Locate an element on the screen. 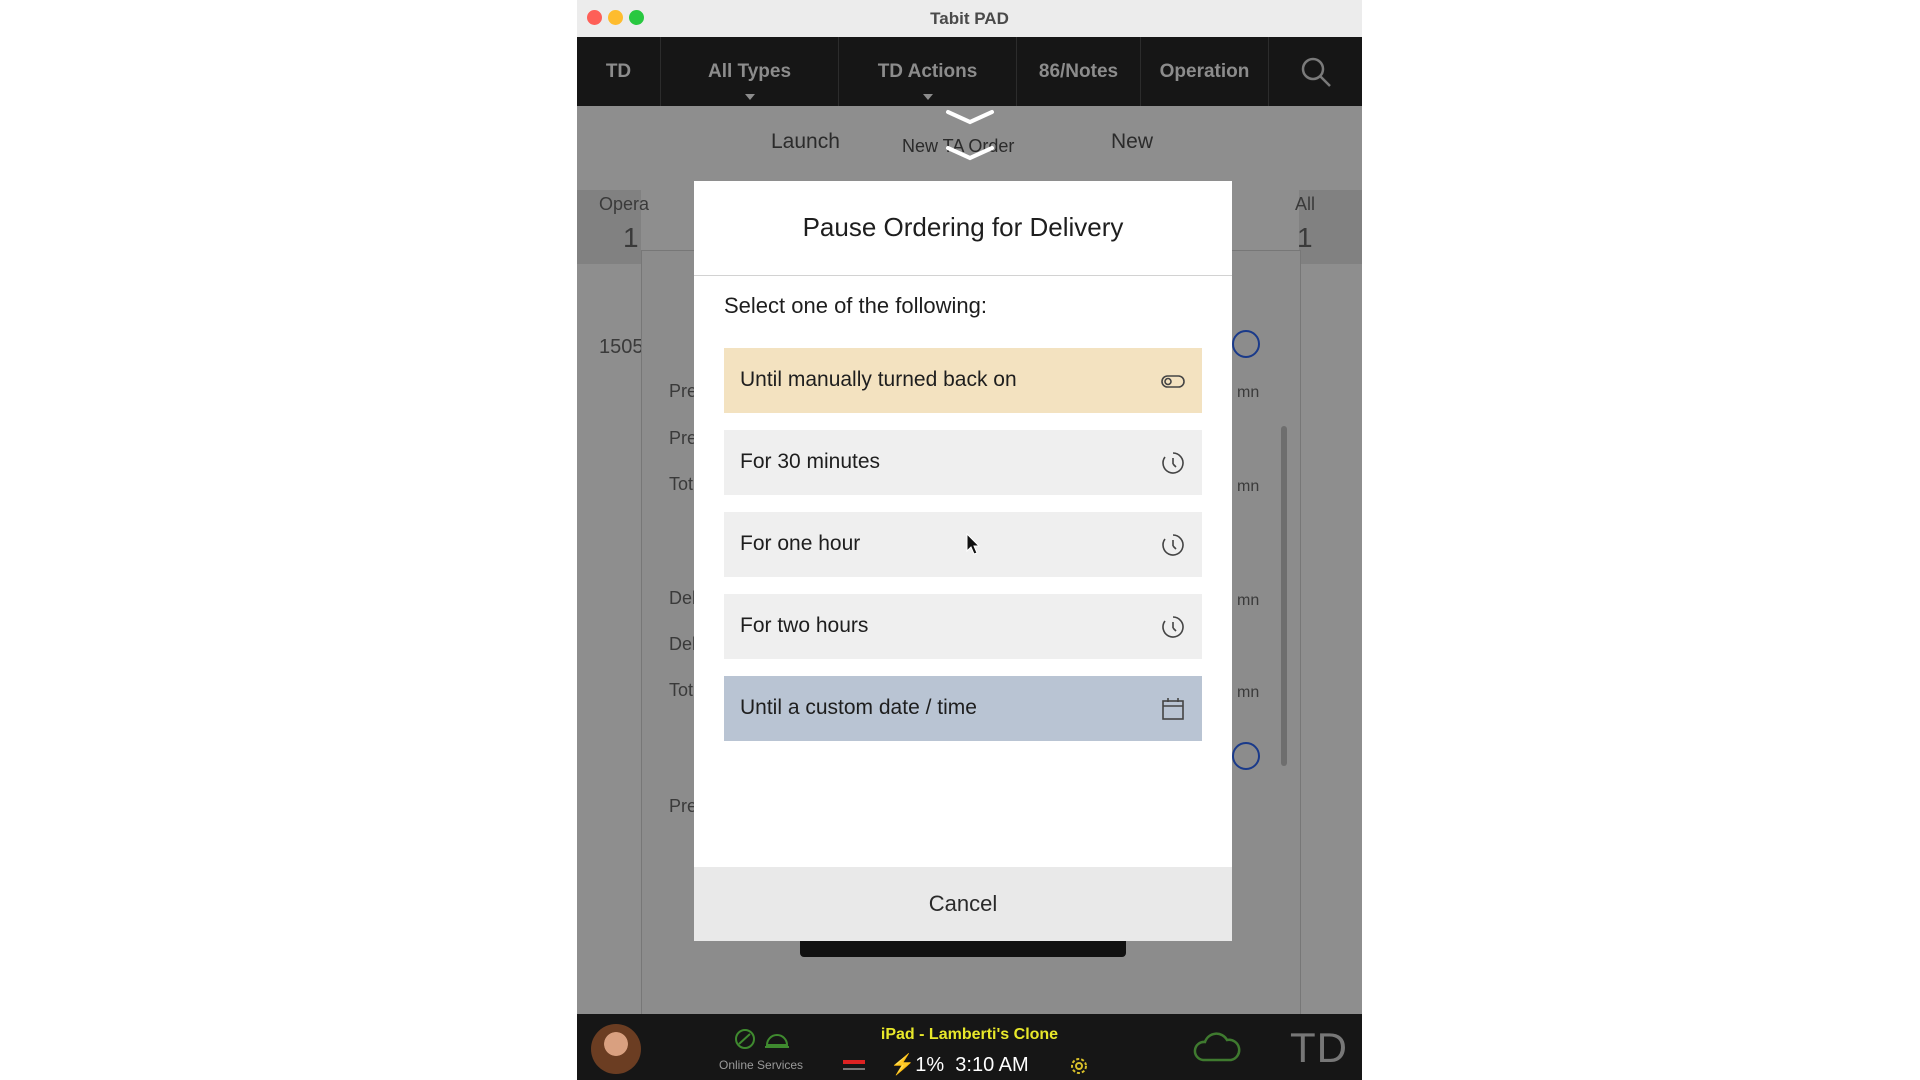  option-one-hour: For one hour is located at coordinates (963, 544).